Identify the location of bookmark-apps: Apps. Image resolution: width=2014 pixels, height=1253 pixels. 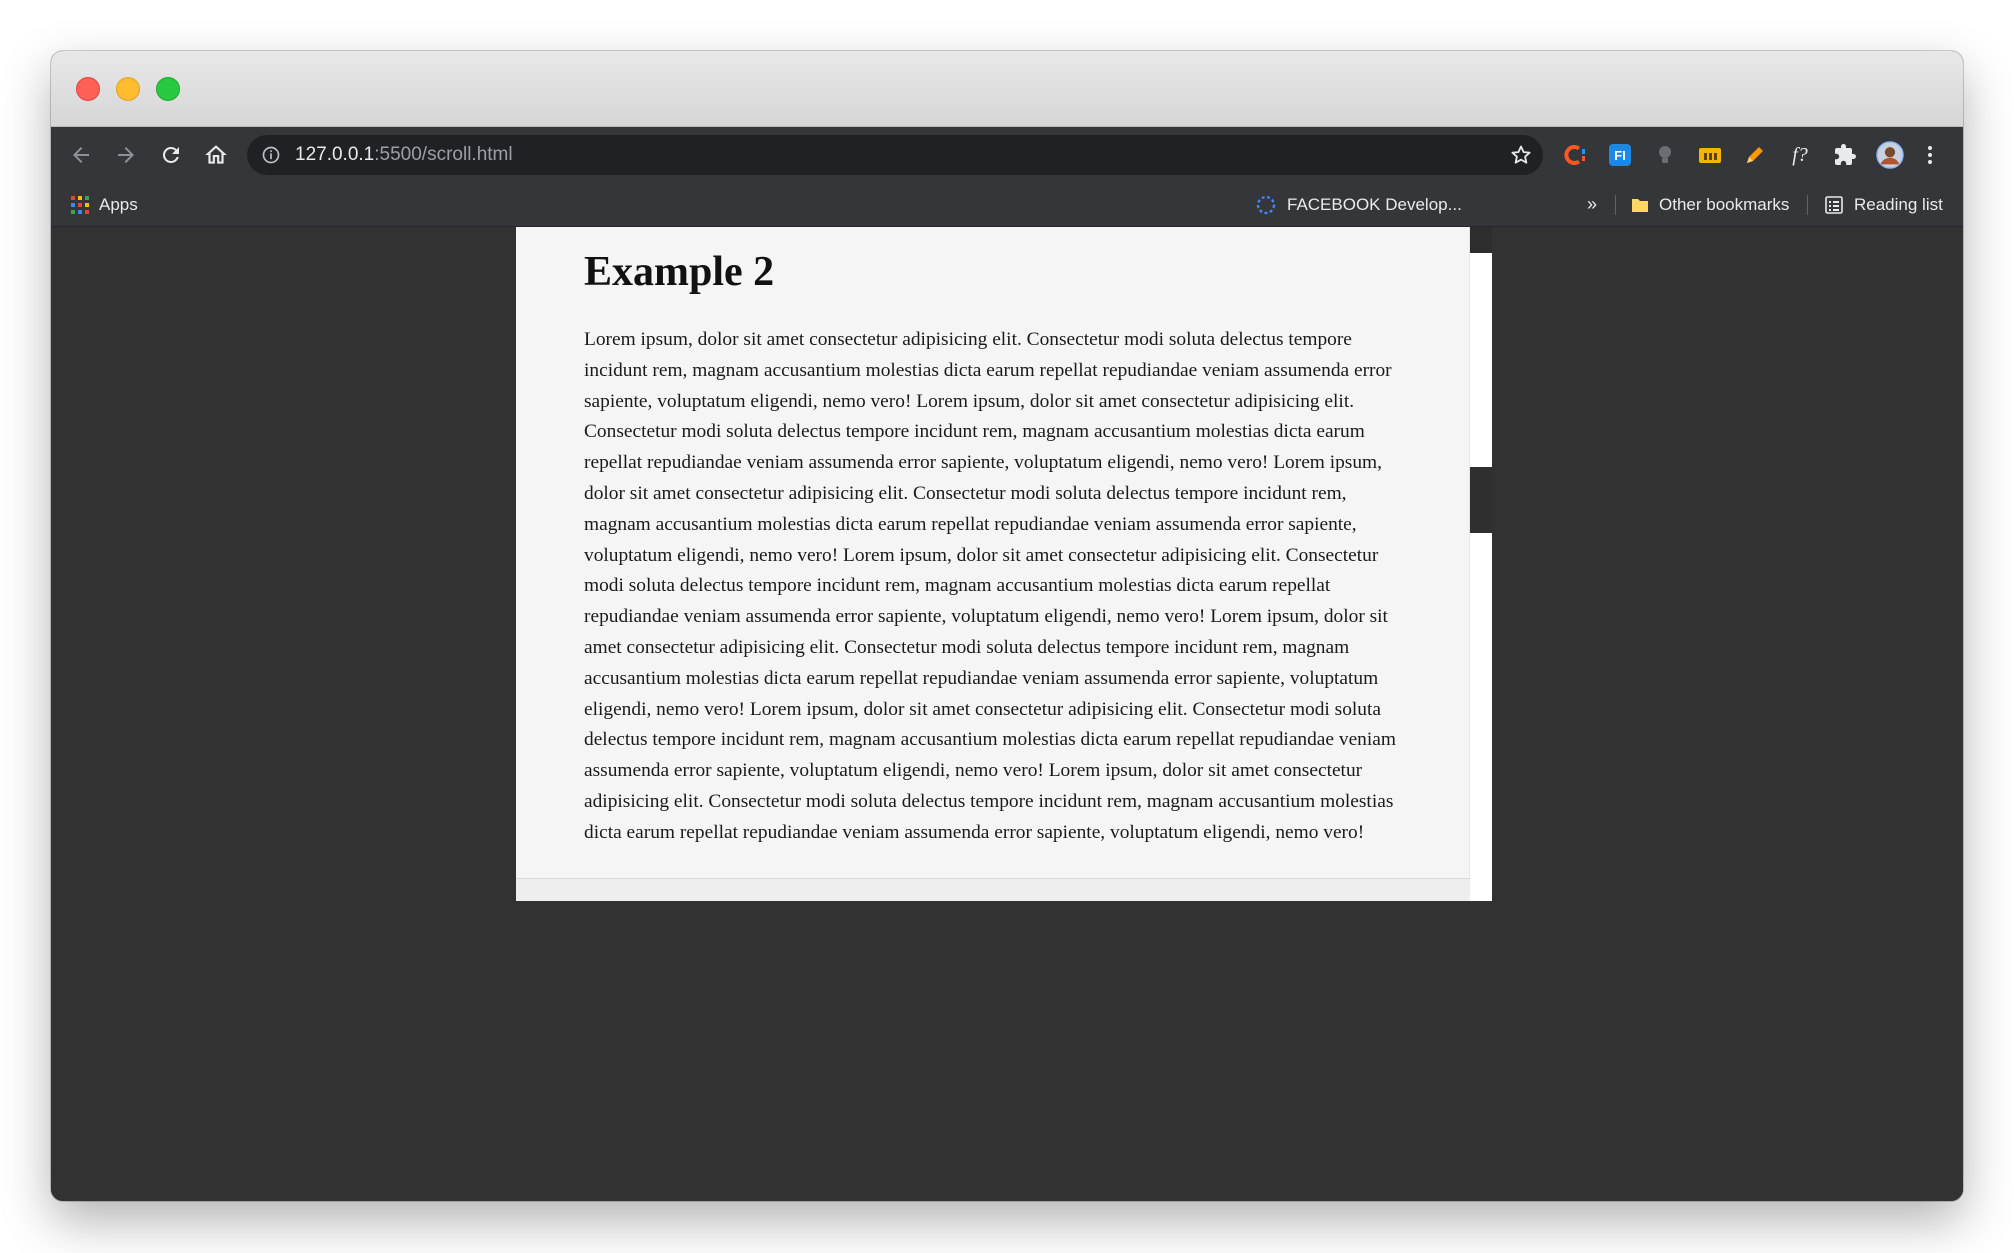
(104, 204).